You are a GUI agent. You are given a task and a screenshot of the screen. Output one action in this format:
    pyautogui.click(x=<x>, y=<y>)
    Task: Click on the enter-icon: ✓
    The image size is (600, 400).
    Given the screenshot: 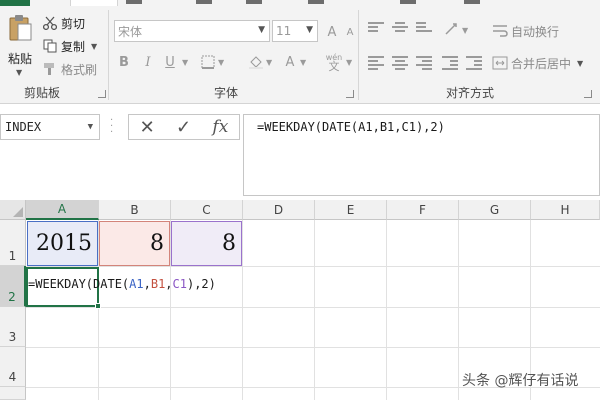 What is the action you would take?
    pyautogui.click(x=183, y=127)
    